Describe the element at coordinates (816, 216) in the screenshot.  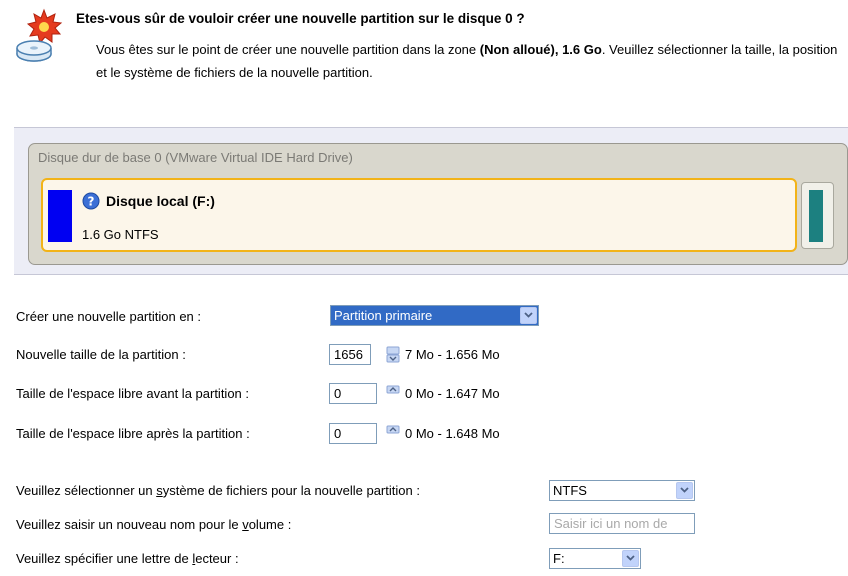
I see `unallocated-fill` at that location.